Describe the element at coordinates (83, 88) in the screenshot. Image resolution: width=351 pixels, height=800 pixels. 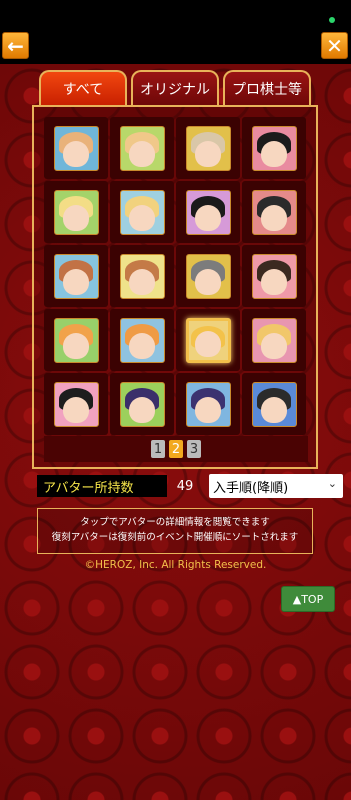
I see `tab-all: すべて` at that location.